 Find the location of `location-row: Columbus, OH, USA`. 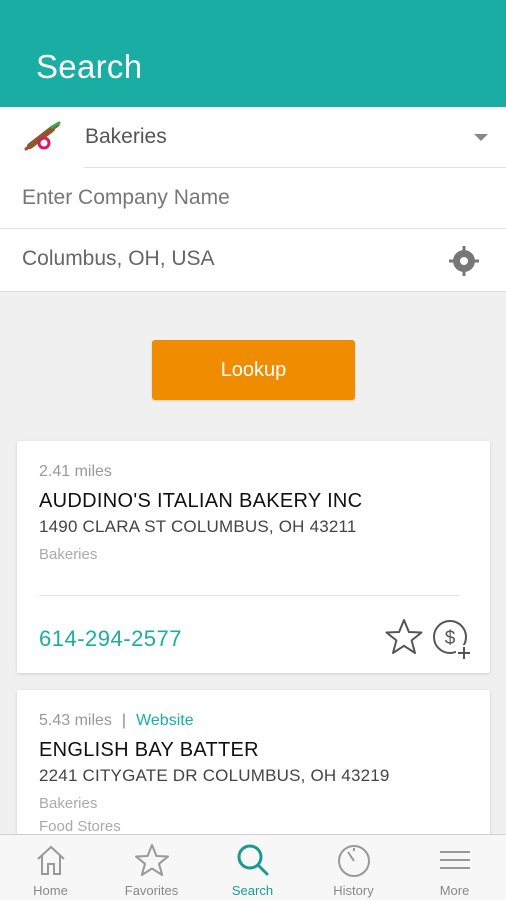

location-row: Columbus, OH, USA is located at coordinates (253, 259).